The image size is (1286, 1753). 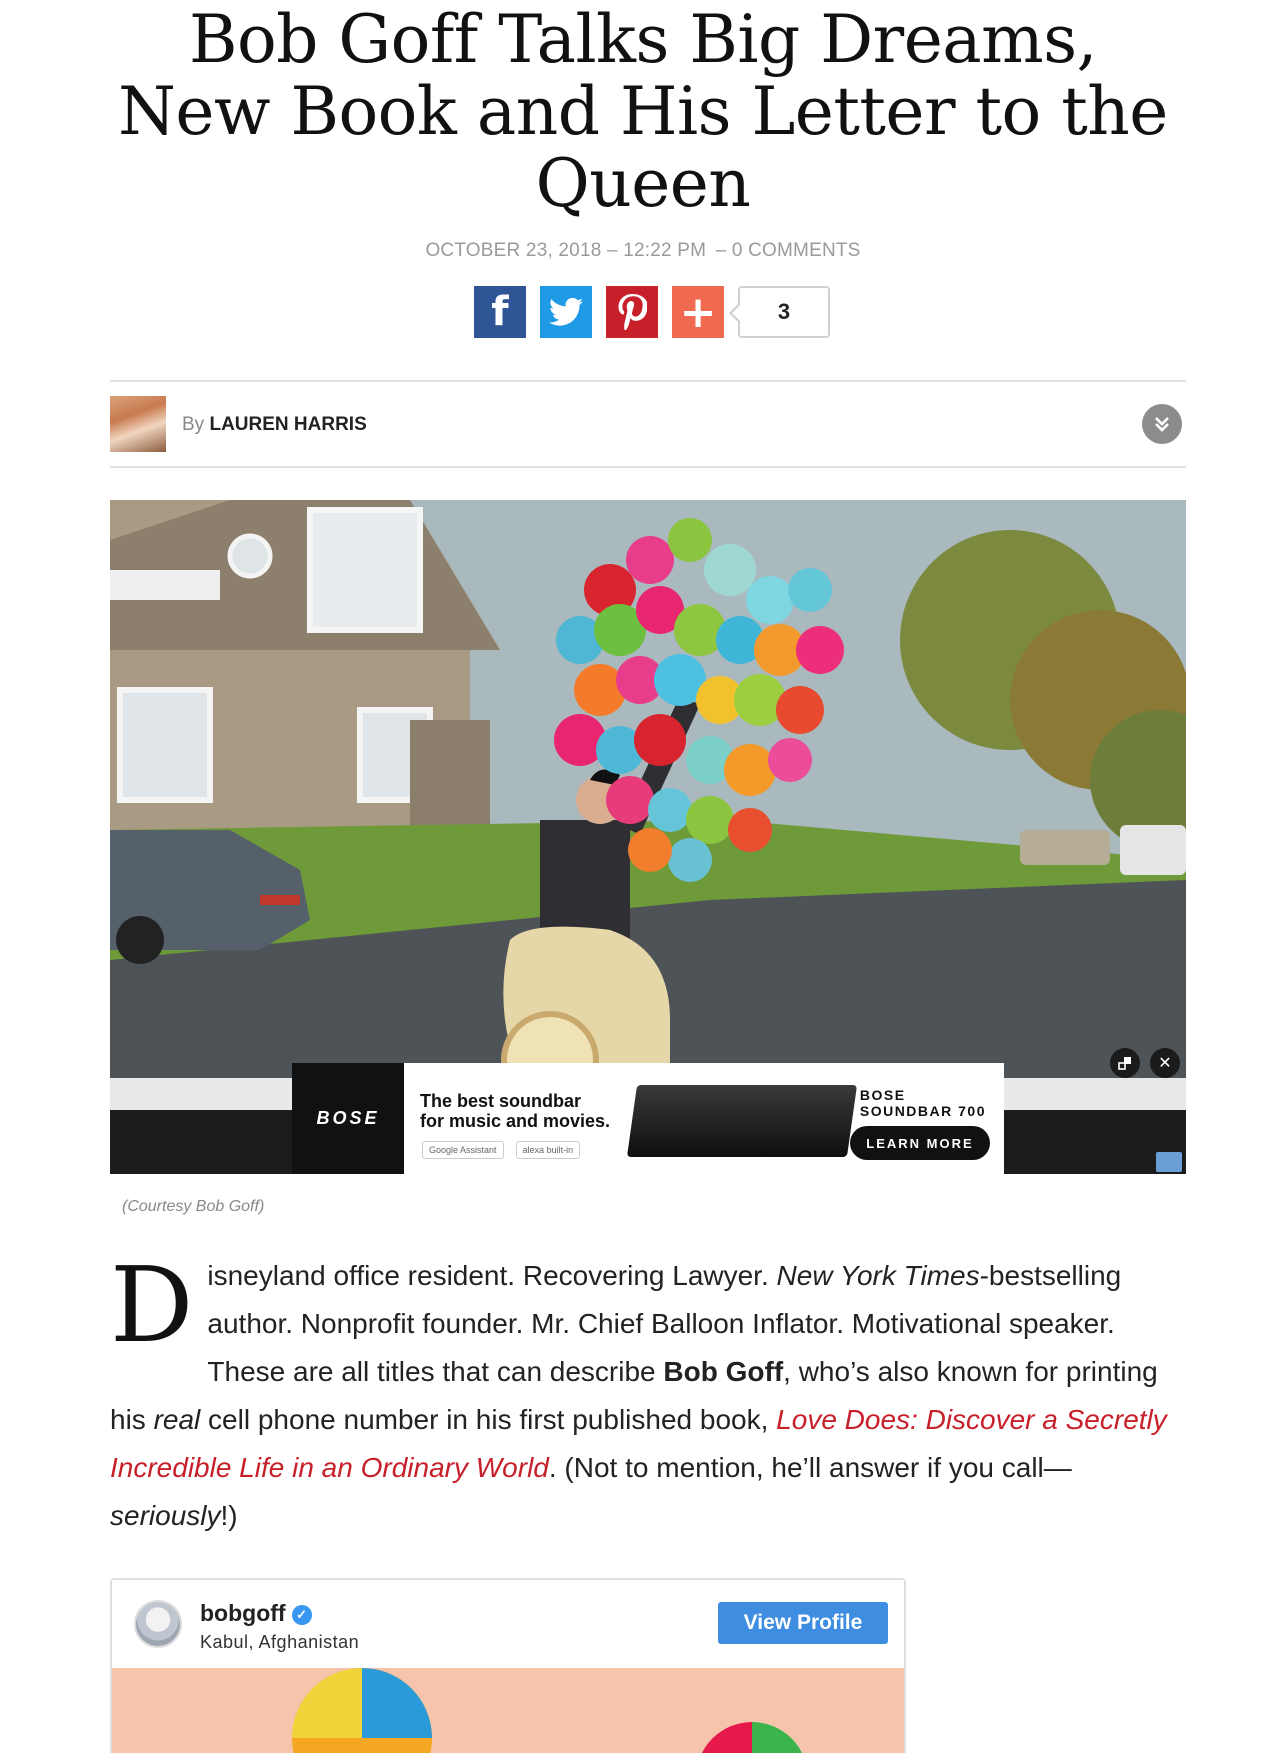 I want to click on twitter-share-button, so click(x=566, y=312).